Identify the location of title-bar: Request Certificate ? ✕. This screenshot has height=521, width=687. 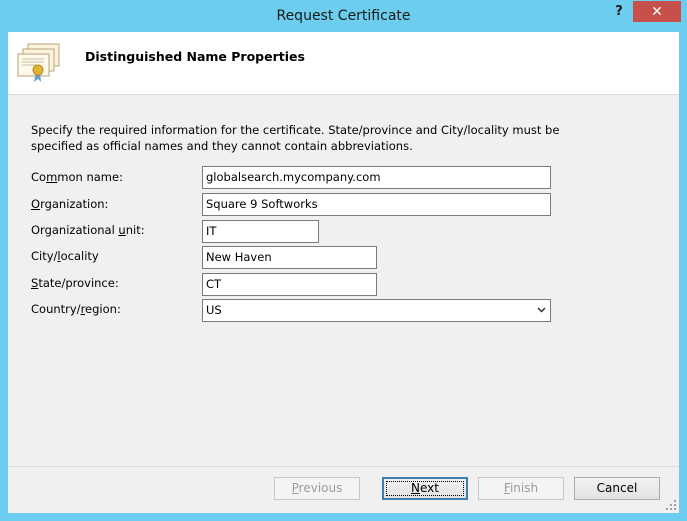
(343, 16).